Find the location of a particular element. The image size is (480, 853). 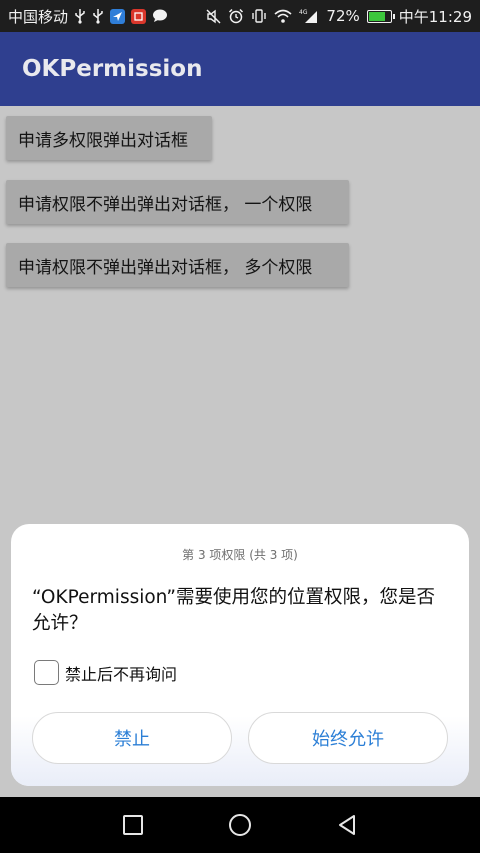

status-right: 4G 72% 中午11:29 is located at coordinates (339, 16).